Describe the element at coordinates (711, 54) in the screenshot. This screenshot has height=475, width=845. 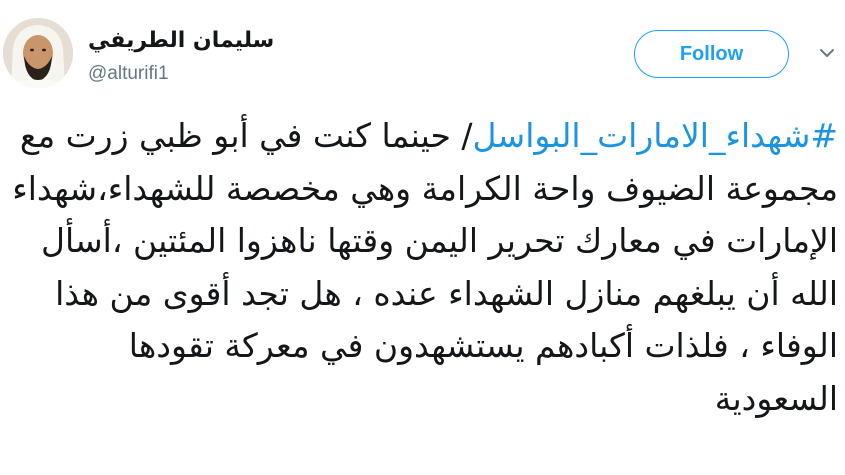
I see `follow-button: Follow` at that location.